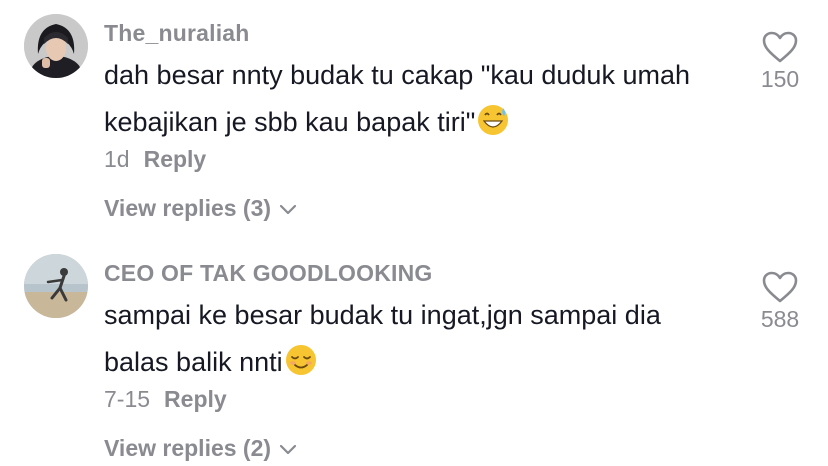 Image resolution: width=828 pixels, height=466 pixels. I want to click on comment-meta: 1d Reply, so click(155, 159).